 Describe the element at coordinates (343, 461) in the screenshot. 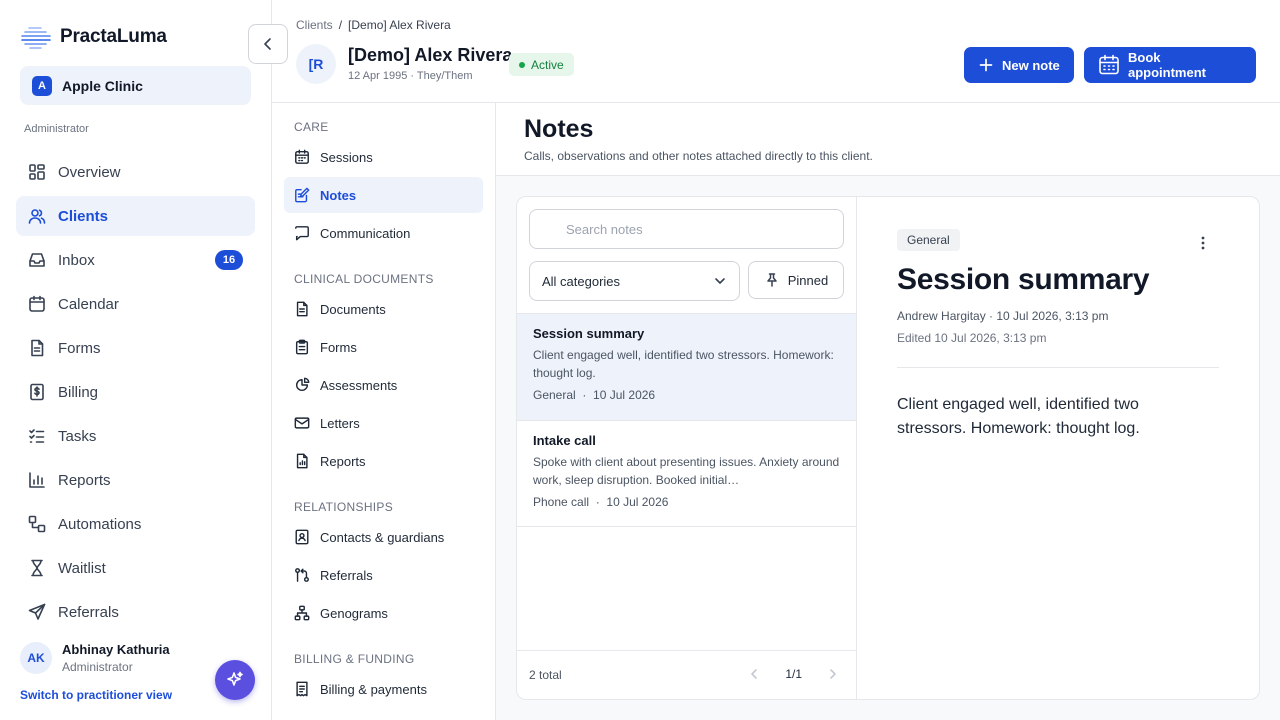

I see `subnav-item-label: Reports` at that location.